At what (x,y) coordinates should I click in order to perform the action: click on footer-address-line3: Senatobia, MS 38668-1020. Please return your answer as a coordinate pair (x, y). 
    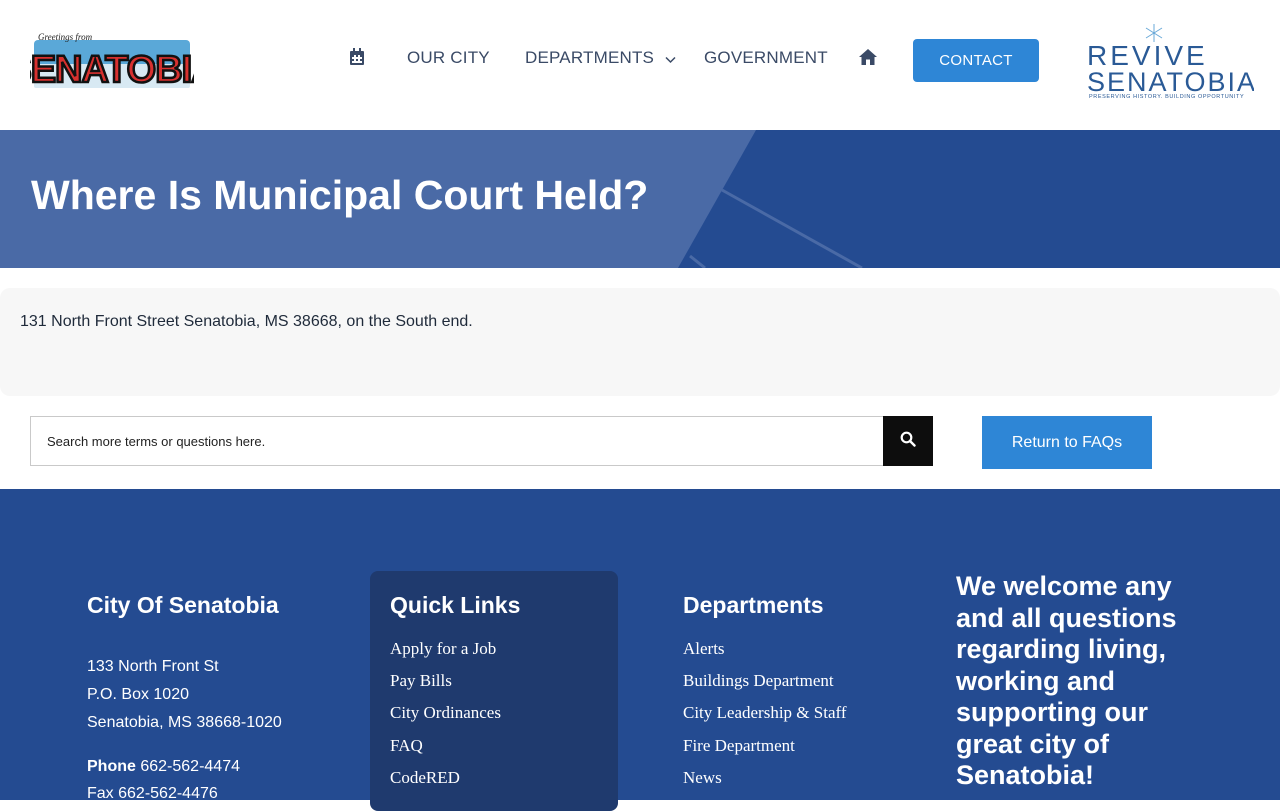
    Looking at the image, I should click on (184, 722).